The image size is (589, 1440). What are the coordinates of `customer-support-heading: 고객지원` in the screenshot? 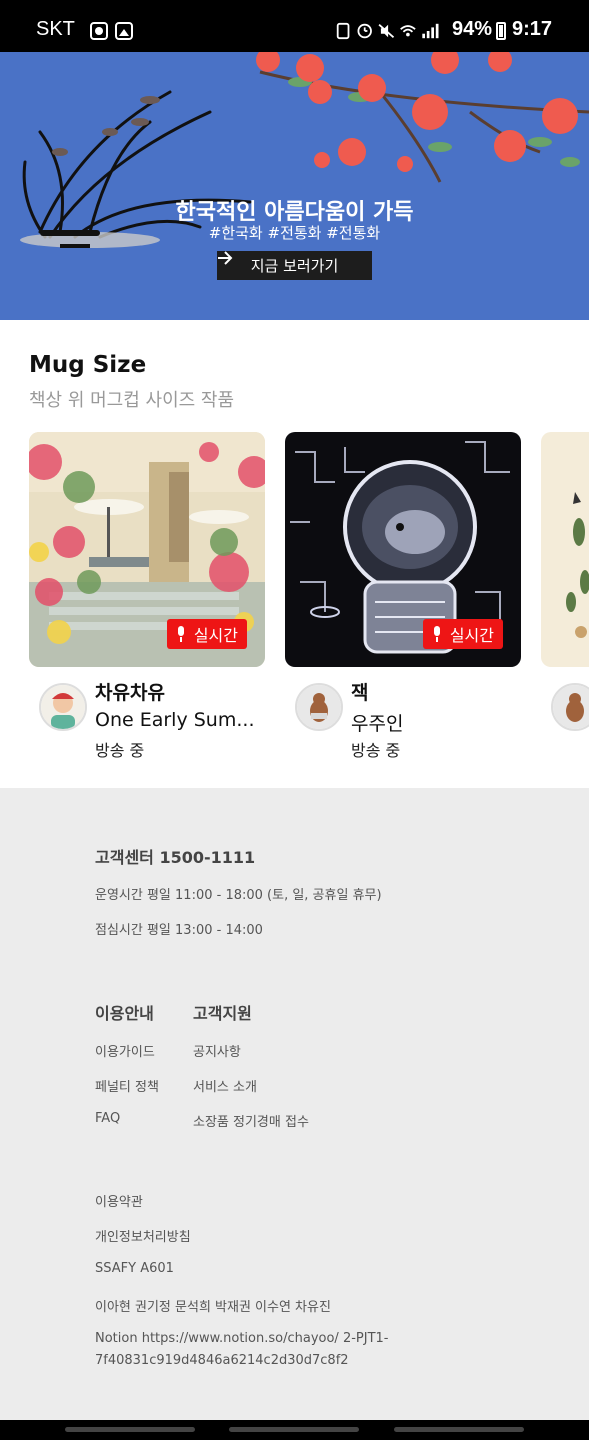 It's located at (222, 1013).